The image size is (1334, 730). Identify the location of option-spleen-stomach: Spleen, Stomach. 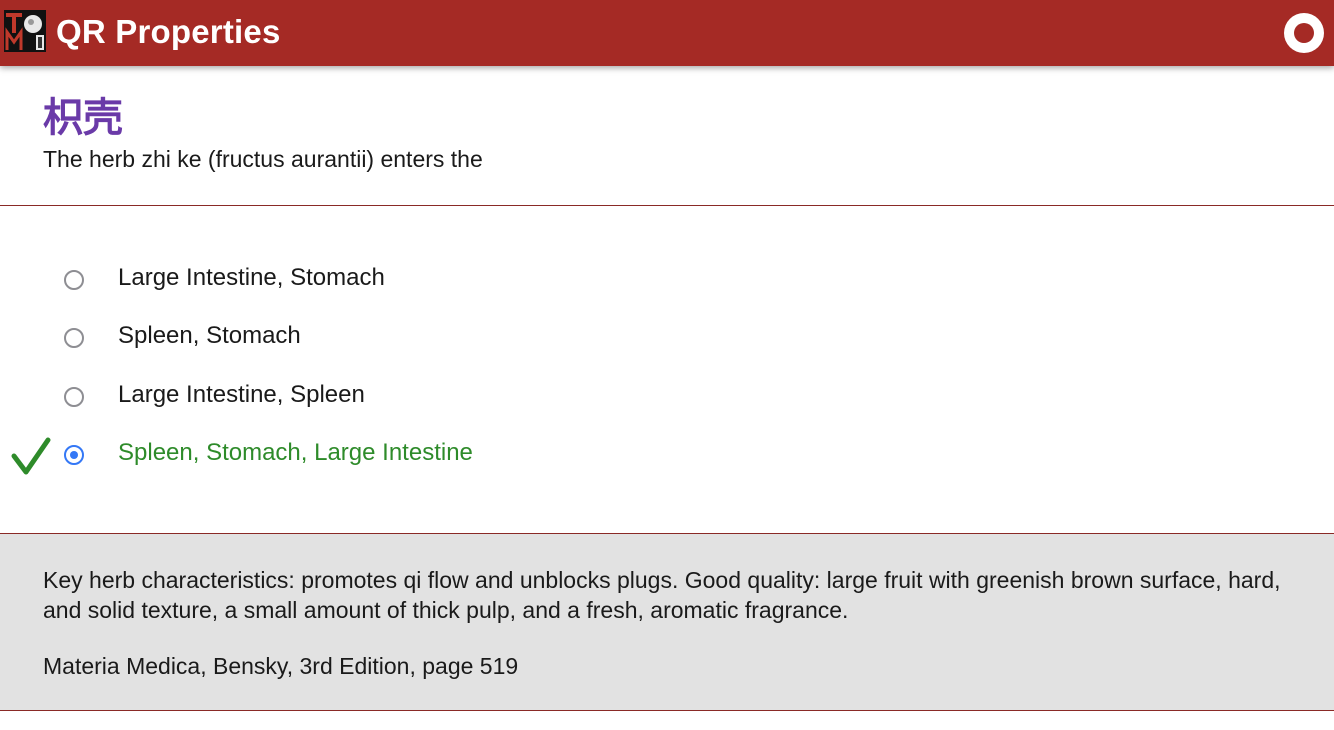
(667, 338).